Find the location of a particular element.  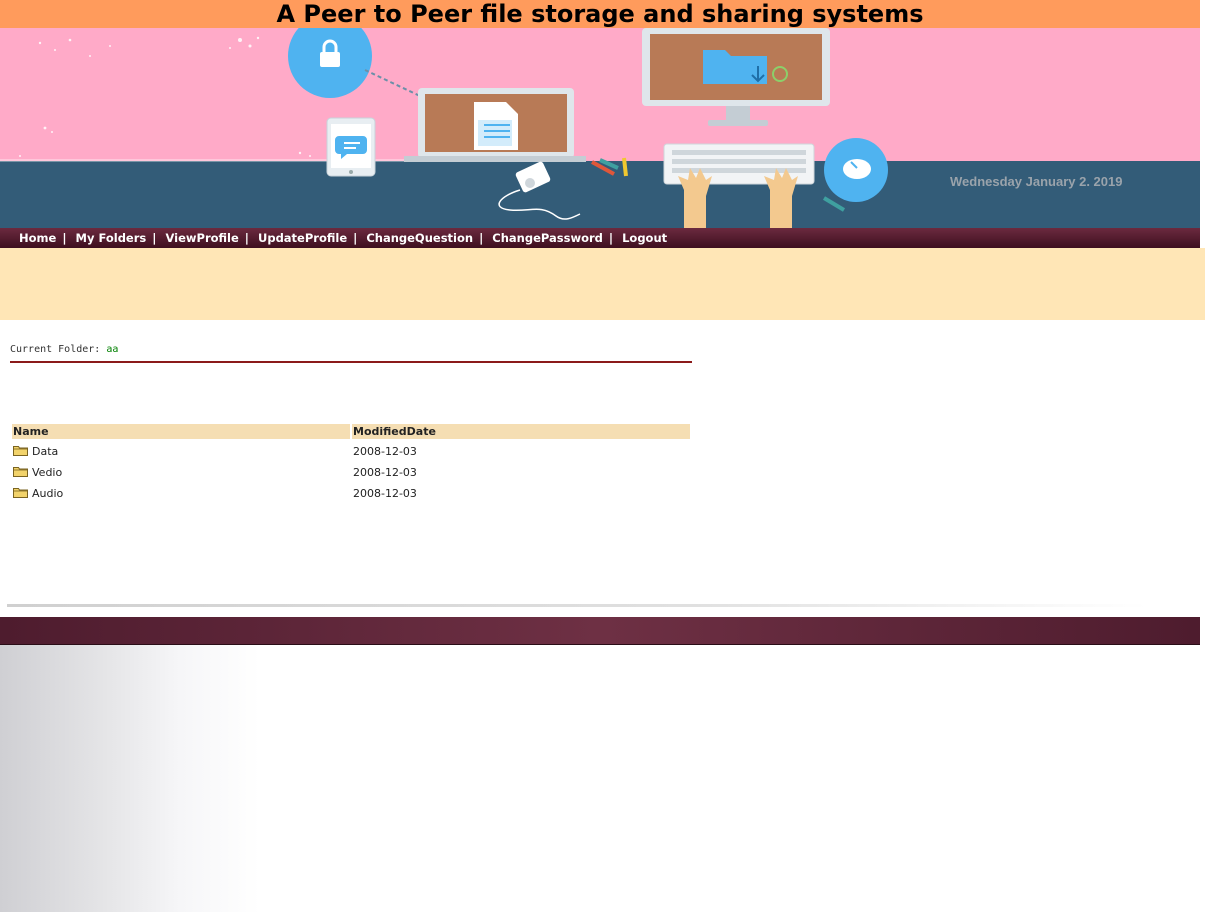

footer-divider is located at coordinates (577, 605).